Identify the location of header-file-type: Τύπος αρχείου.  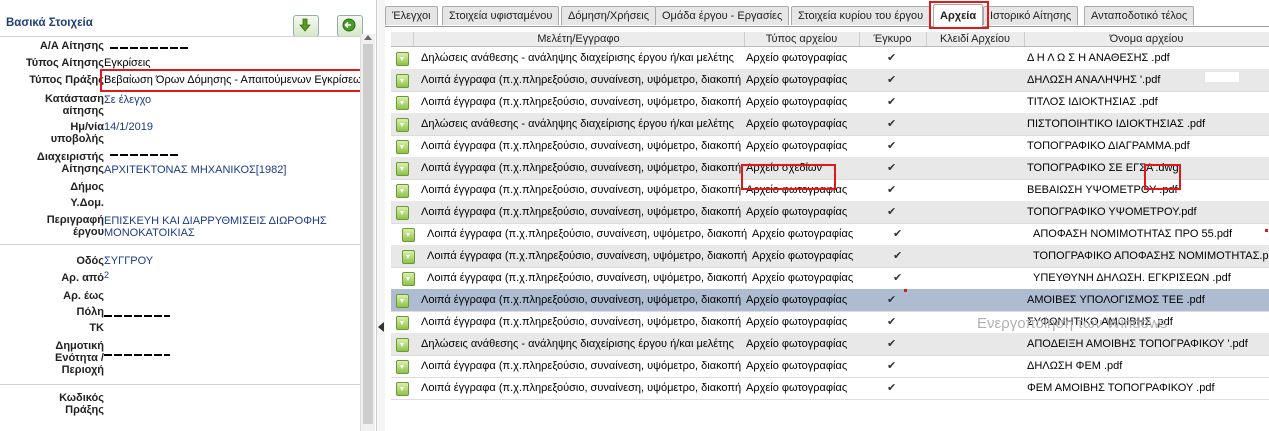
(802, 39).